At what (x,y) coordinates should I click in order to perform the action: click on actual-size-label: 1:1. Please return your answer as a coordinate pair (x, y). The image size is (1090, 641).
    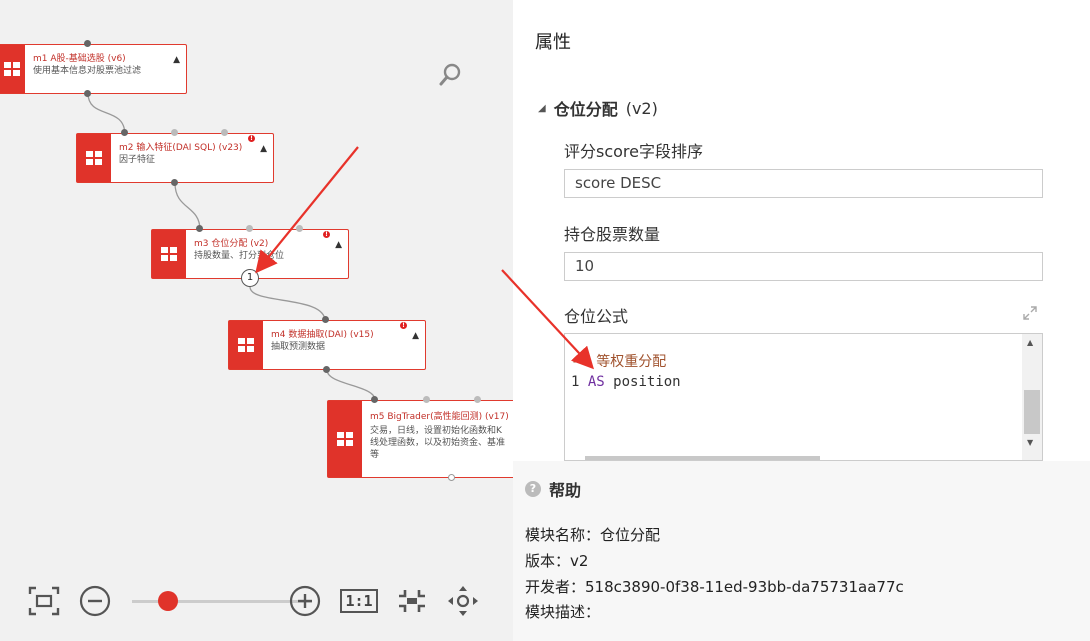
    Looking at the image, I should click on (359, 601).